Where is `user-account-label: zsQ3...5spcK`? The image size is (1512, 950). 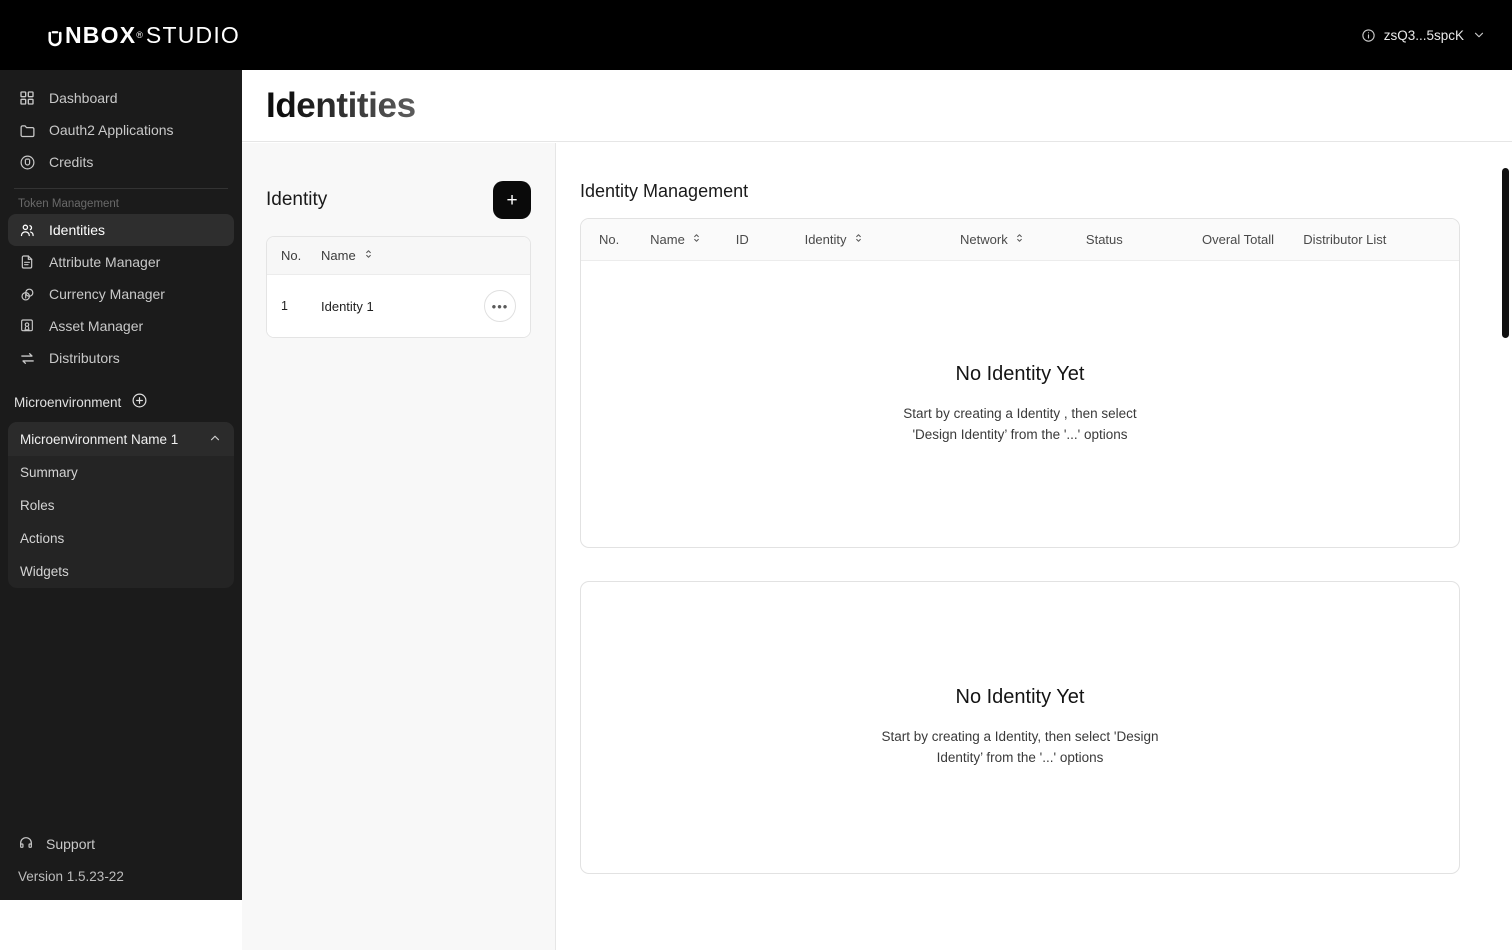 user-account-label: zsQ3...5spcK is located at coordinates (1423, 35).